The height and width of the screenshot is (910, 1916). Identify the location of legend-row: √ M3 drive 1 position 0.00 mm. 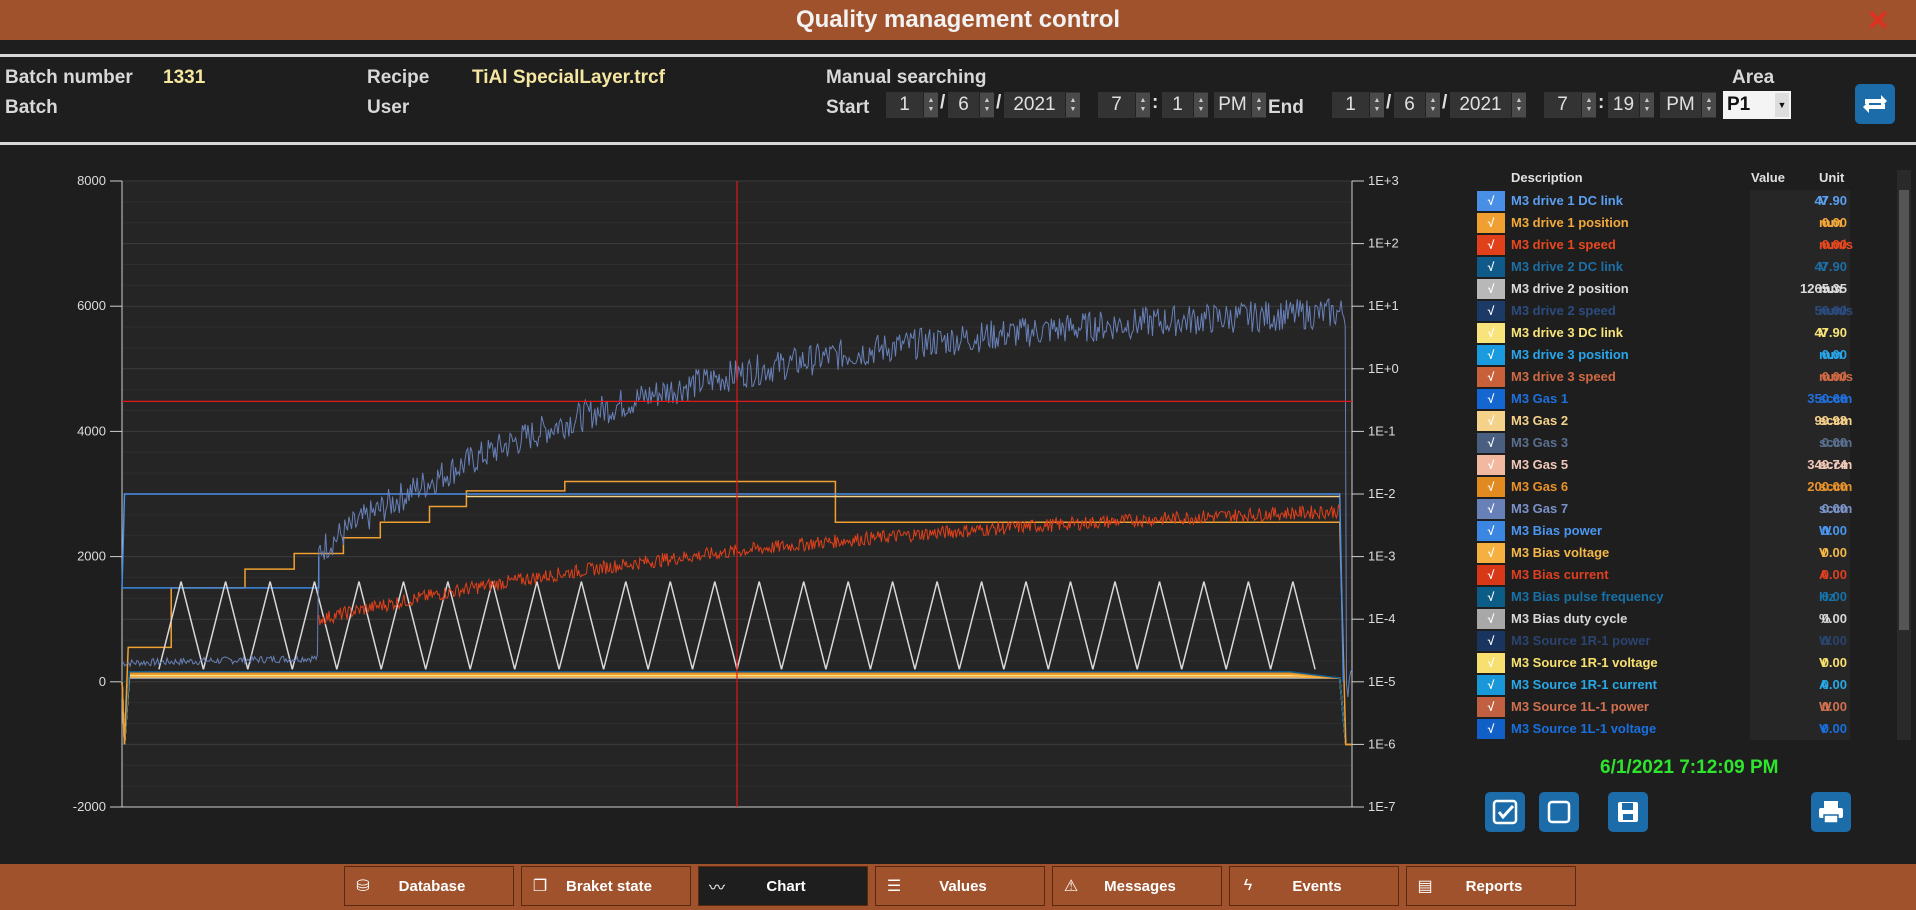
(1675, 223).